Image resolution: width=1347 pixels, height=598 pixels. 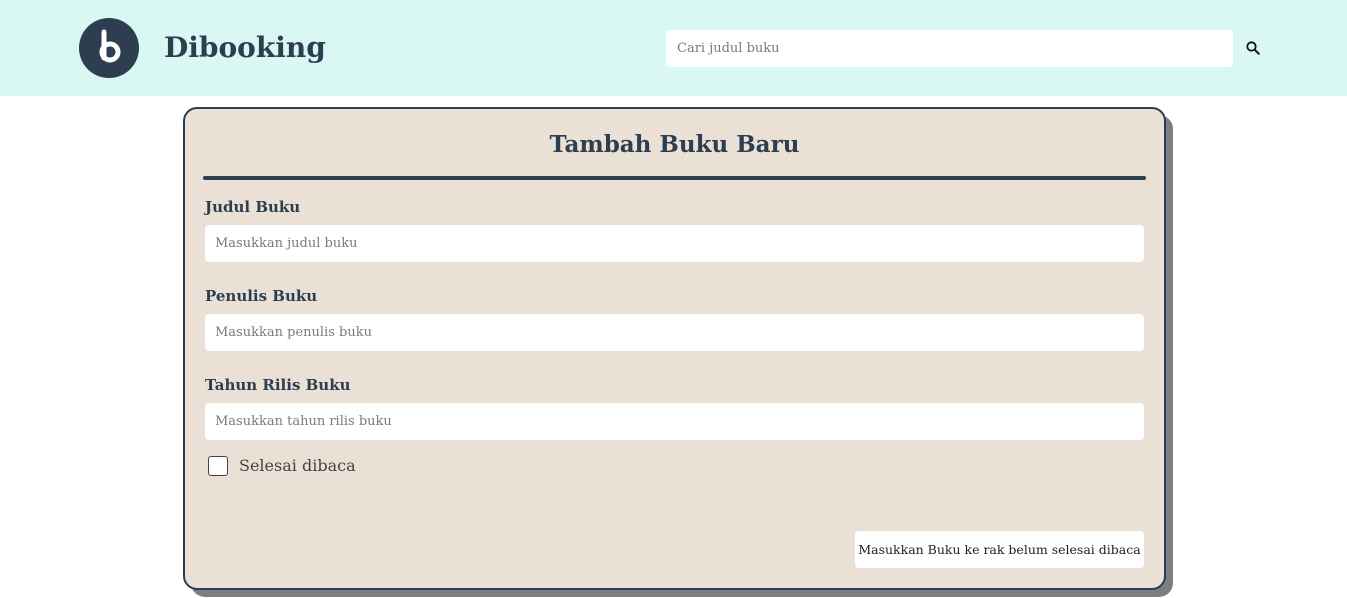 What do you see at coordinates (949, 48) in the screenshot?
I see `search-input` at bounding box center [949, 48].